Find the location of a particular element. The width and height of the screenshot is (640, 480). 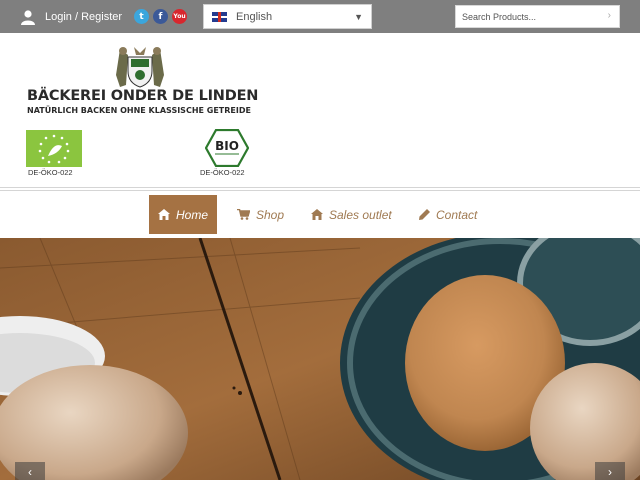

nav-item-sales-outlet: Sales outlet is located at coordinates (351, 214).